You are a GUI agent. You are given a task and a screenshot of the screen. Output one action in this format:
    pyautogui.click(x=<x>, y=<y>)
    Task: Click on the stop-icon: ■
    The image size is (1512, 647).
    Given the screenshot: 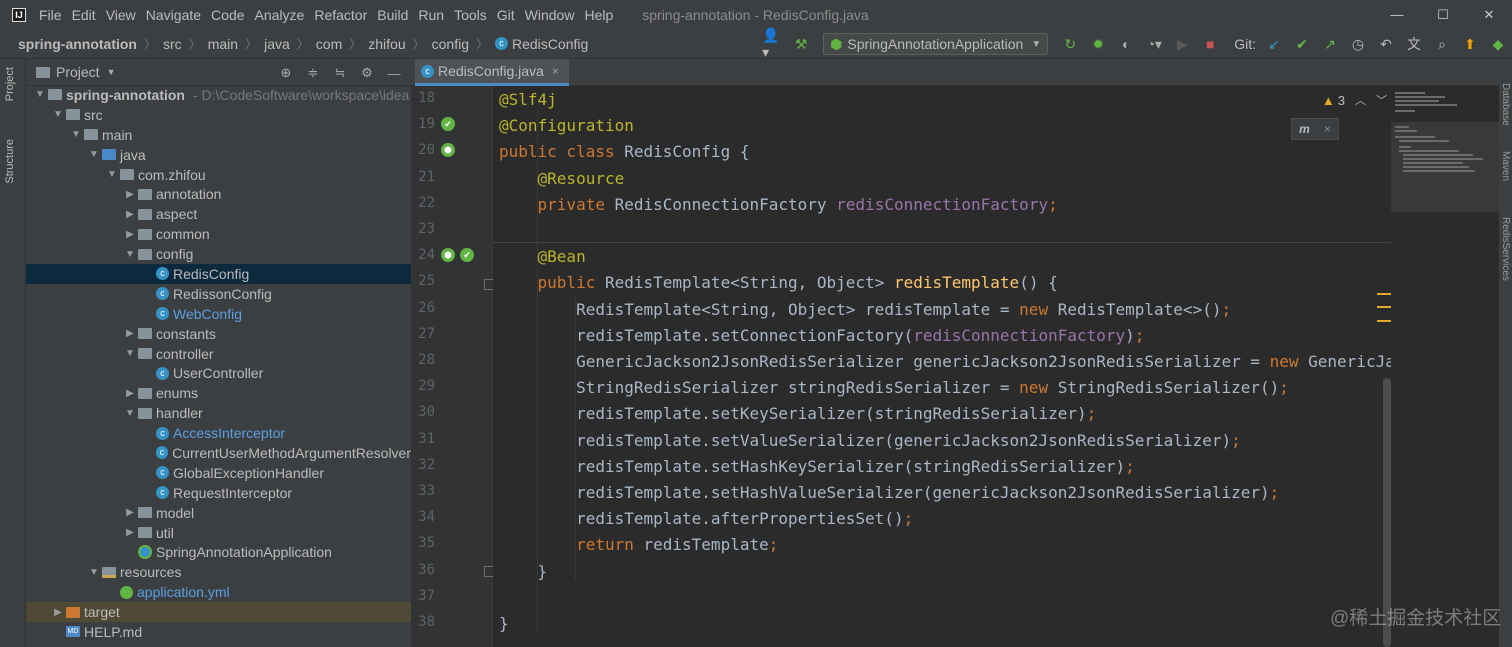 What is the action you would take?
    pyautogui.click(x=1210, y=44)
    